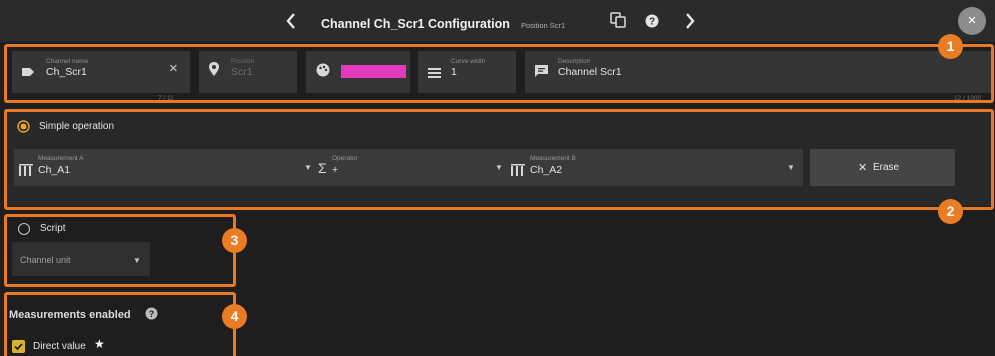 The width and height of the screenshot is (995, 356). Describe the element at coordinates (972, 21) in the screenshot. I see `close-button: ×` at that location.